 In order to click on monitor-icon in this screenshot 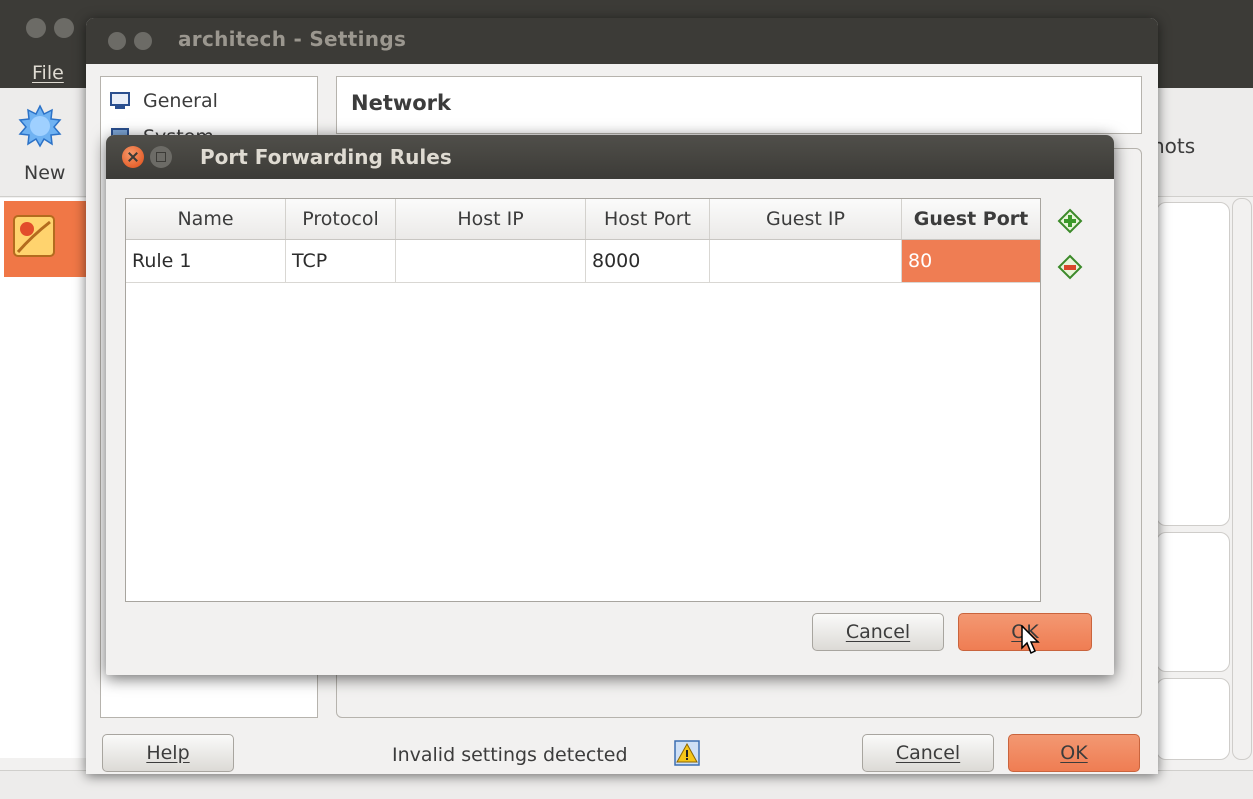, I will do `click(120, 100)`.